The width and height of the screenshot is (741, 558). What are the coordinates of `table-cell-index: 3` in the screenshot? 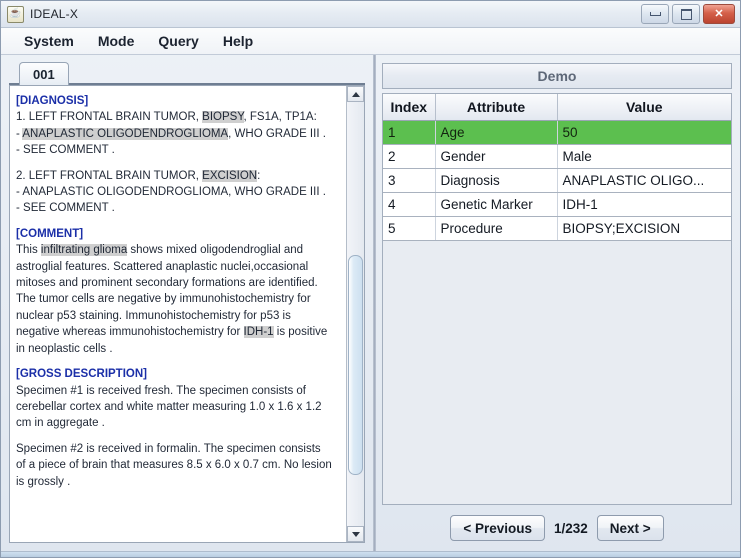 It's located at (409, 180).